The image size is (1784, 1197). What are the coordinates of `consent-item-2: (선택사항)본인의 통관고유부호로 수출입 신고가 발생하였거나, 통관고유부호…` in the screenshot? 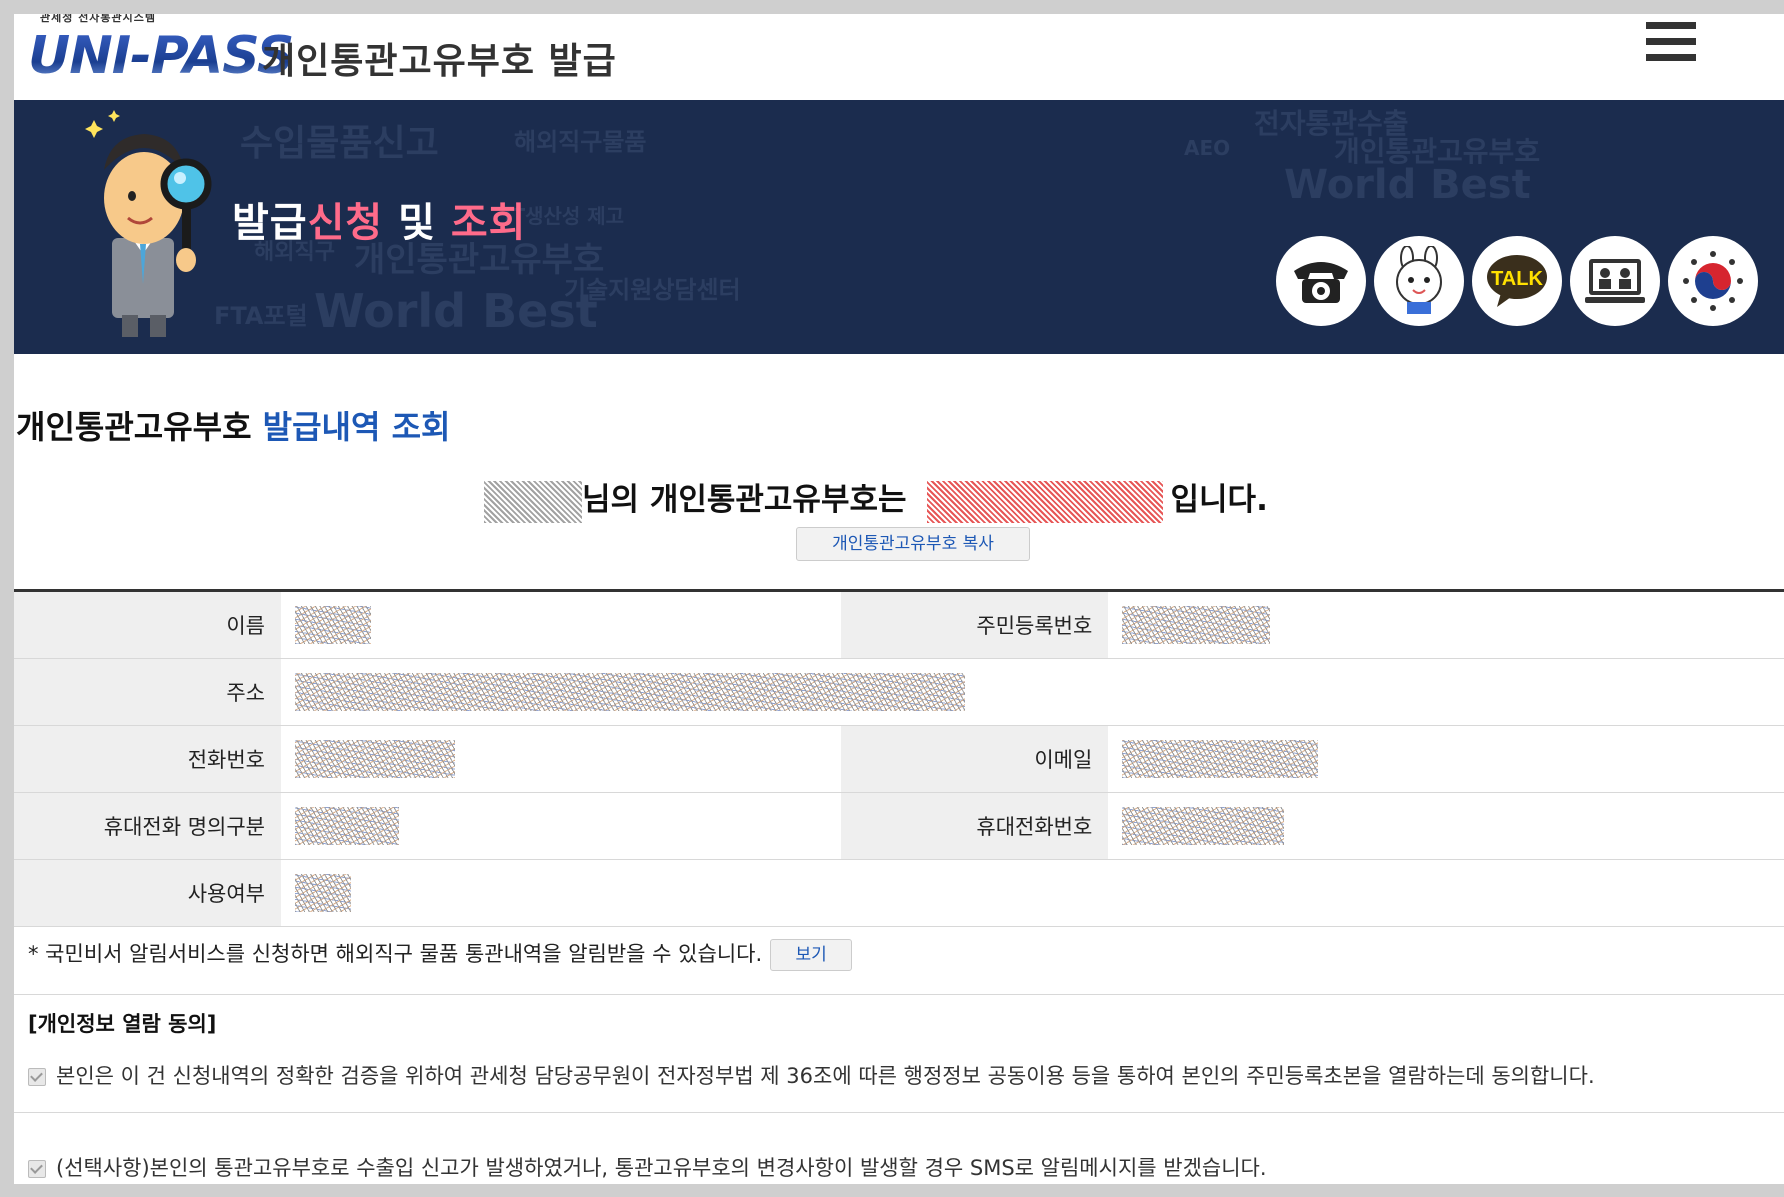 It's located at (647, 1167).